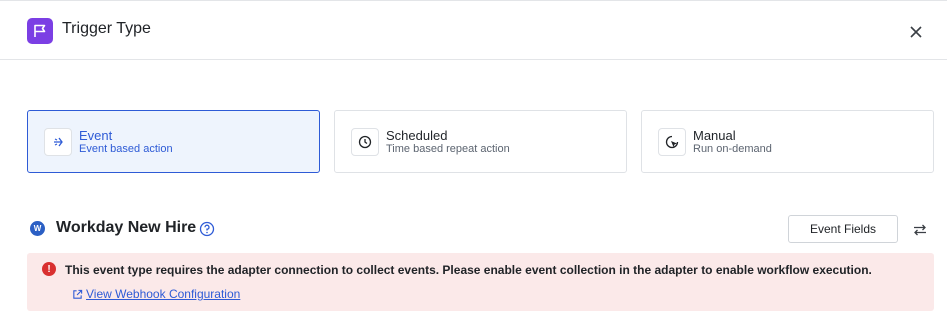  I want to click on trigger-card-title: Manual, so click(714, 135).